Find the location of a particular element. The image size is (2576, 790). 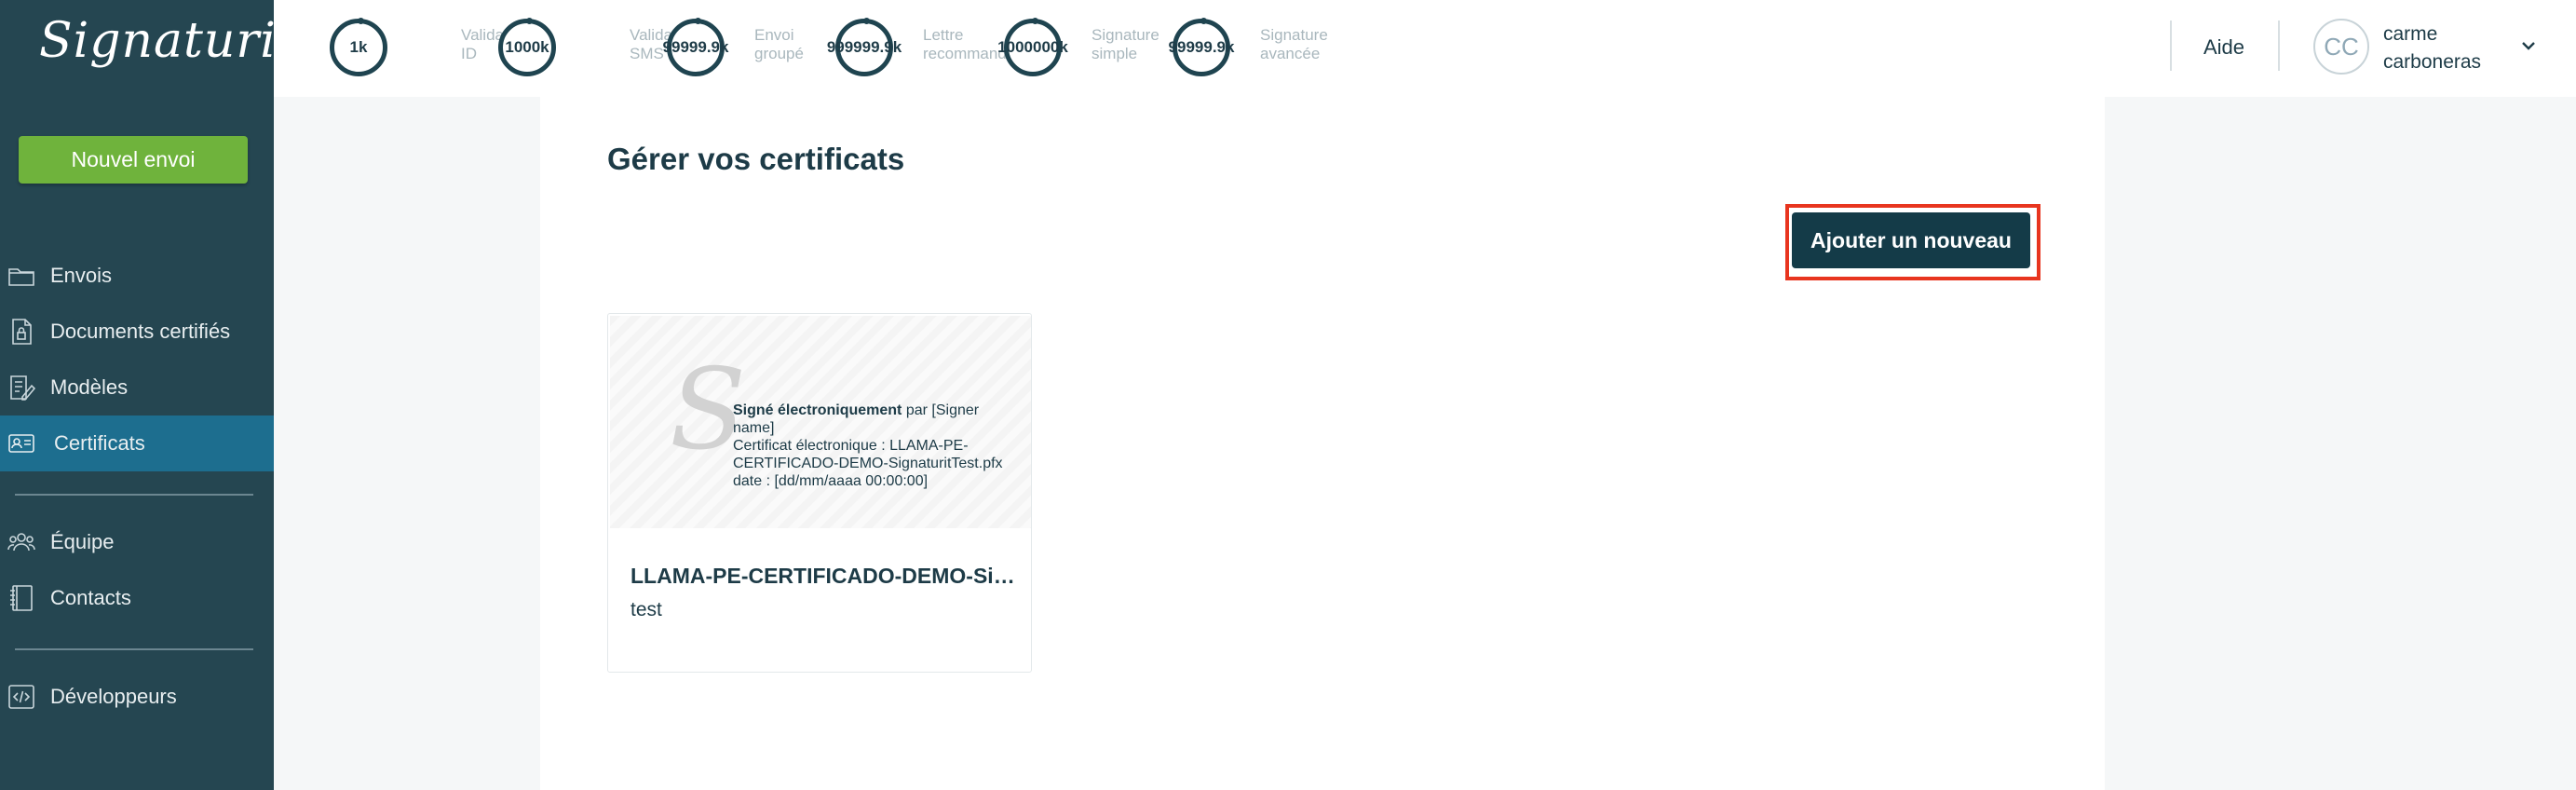

sidebar-item-documents-certifies: Documents certifiés is located at coordinates (137, 332).